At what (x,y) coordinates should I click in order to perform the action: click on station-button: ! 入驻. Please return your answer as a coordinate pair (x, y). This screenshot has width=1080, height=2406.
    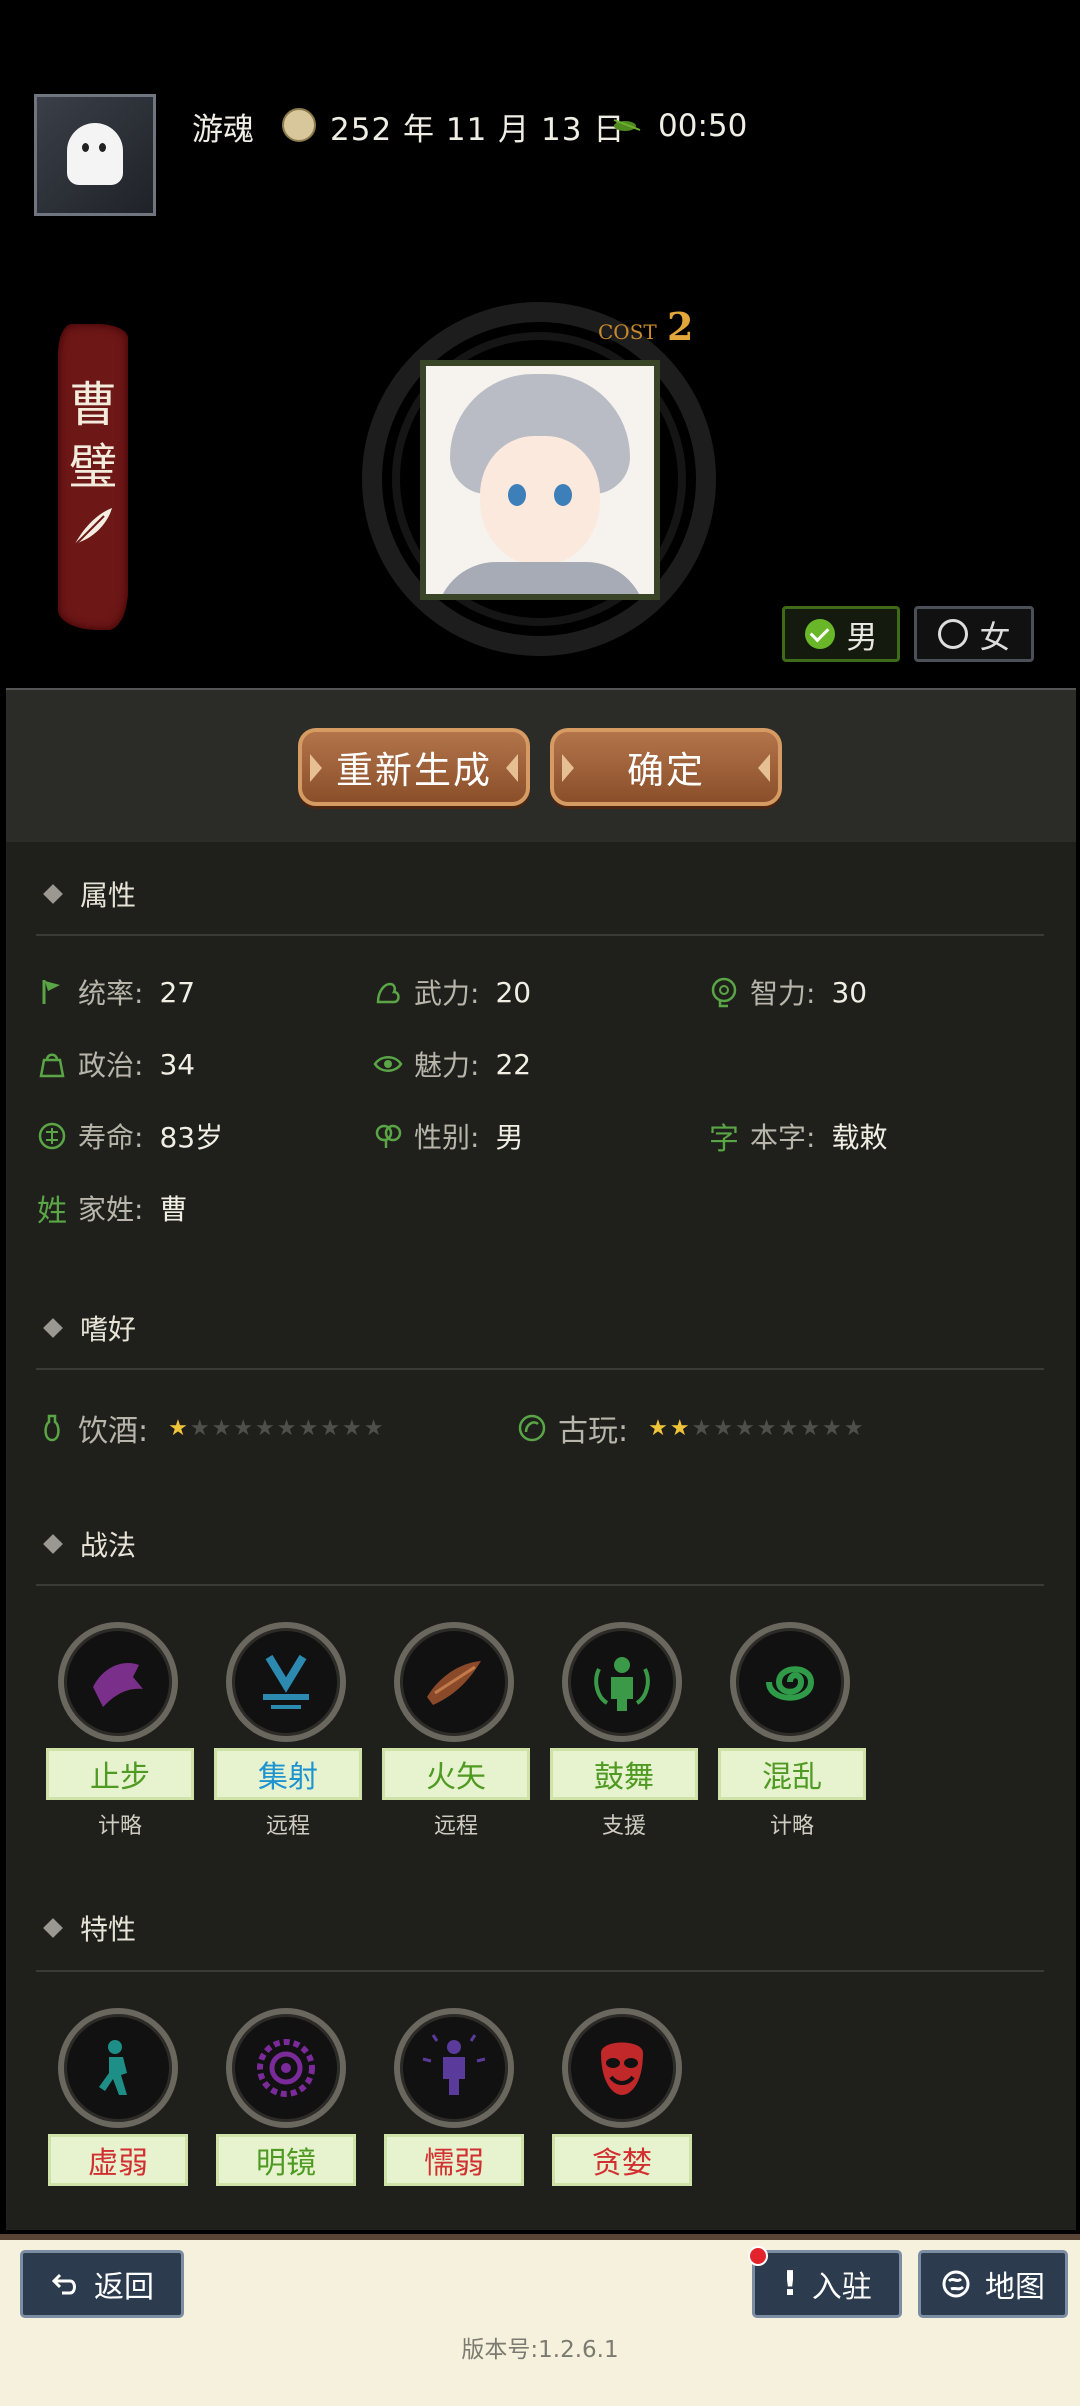
    Looking at the image, I should click on (827, 2284).